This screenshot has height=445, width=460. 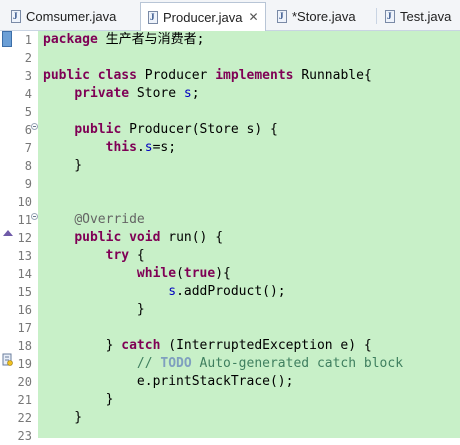 I want to click on code-line: e.printStackTrace();, so click(x=168, y=381).